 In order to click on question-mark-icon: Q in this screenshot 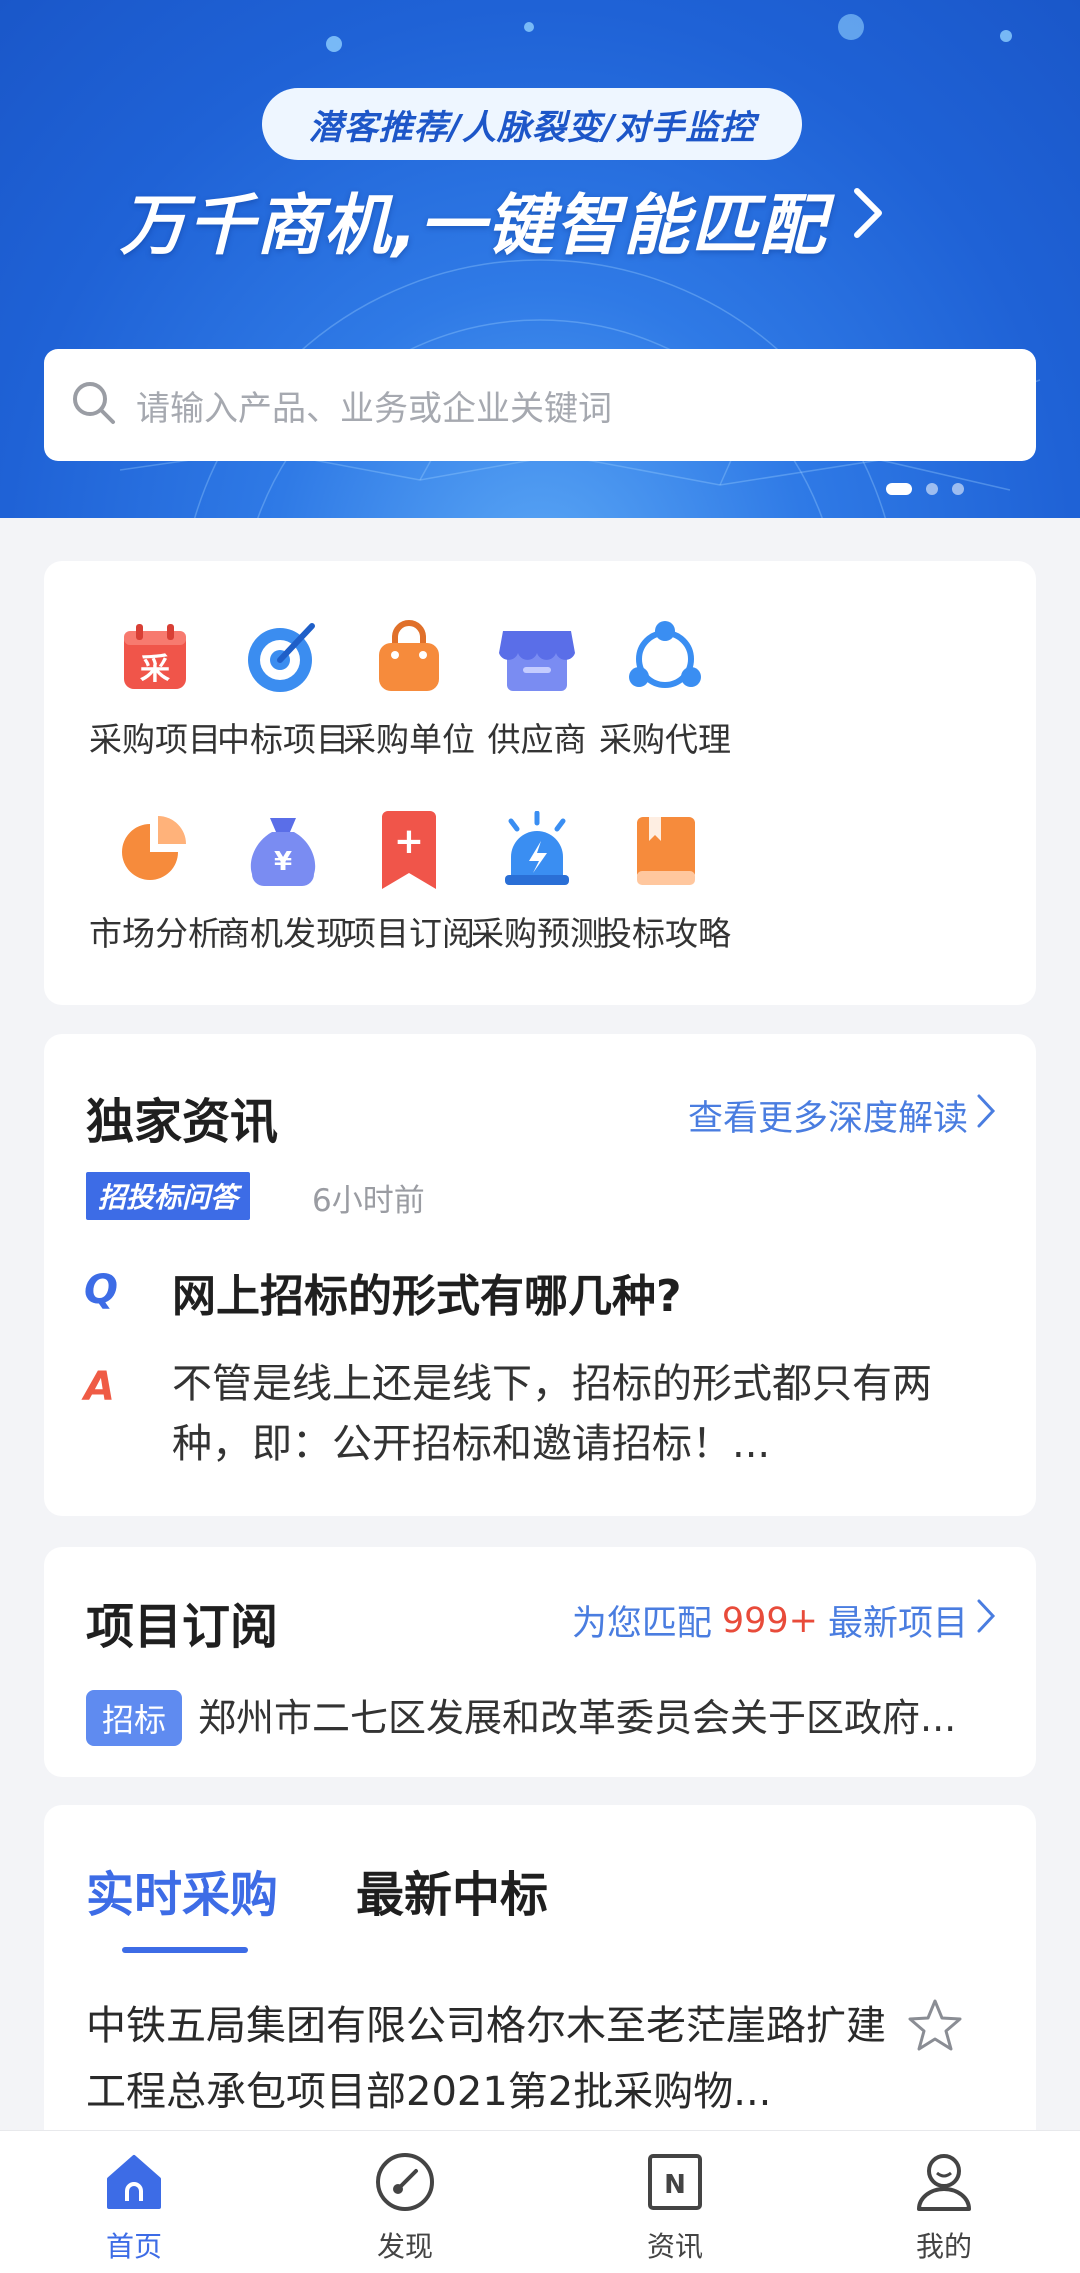, I will do `click(101, 1290)`.